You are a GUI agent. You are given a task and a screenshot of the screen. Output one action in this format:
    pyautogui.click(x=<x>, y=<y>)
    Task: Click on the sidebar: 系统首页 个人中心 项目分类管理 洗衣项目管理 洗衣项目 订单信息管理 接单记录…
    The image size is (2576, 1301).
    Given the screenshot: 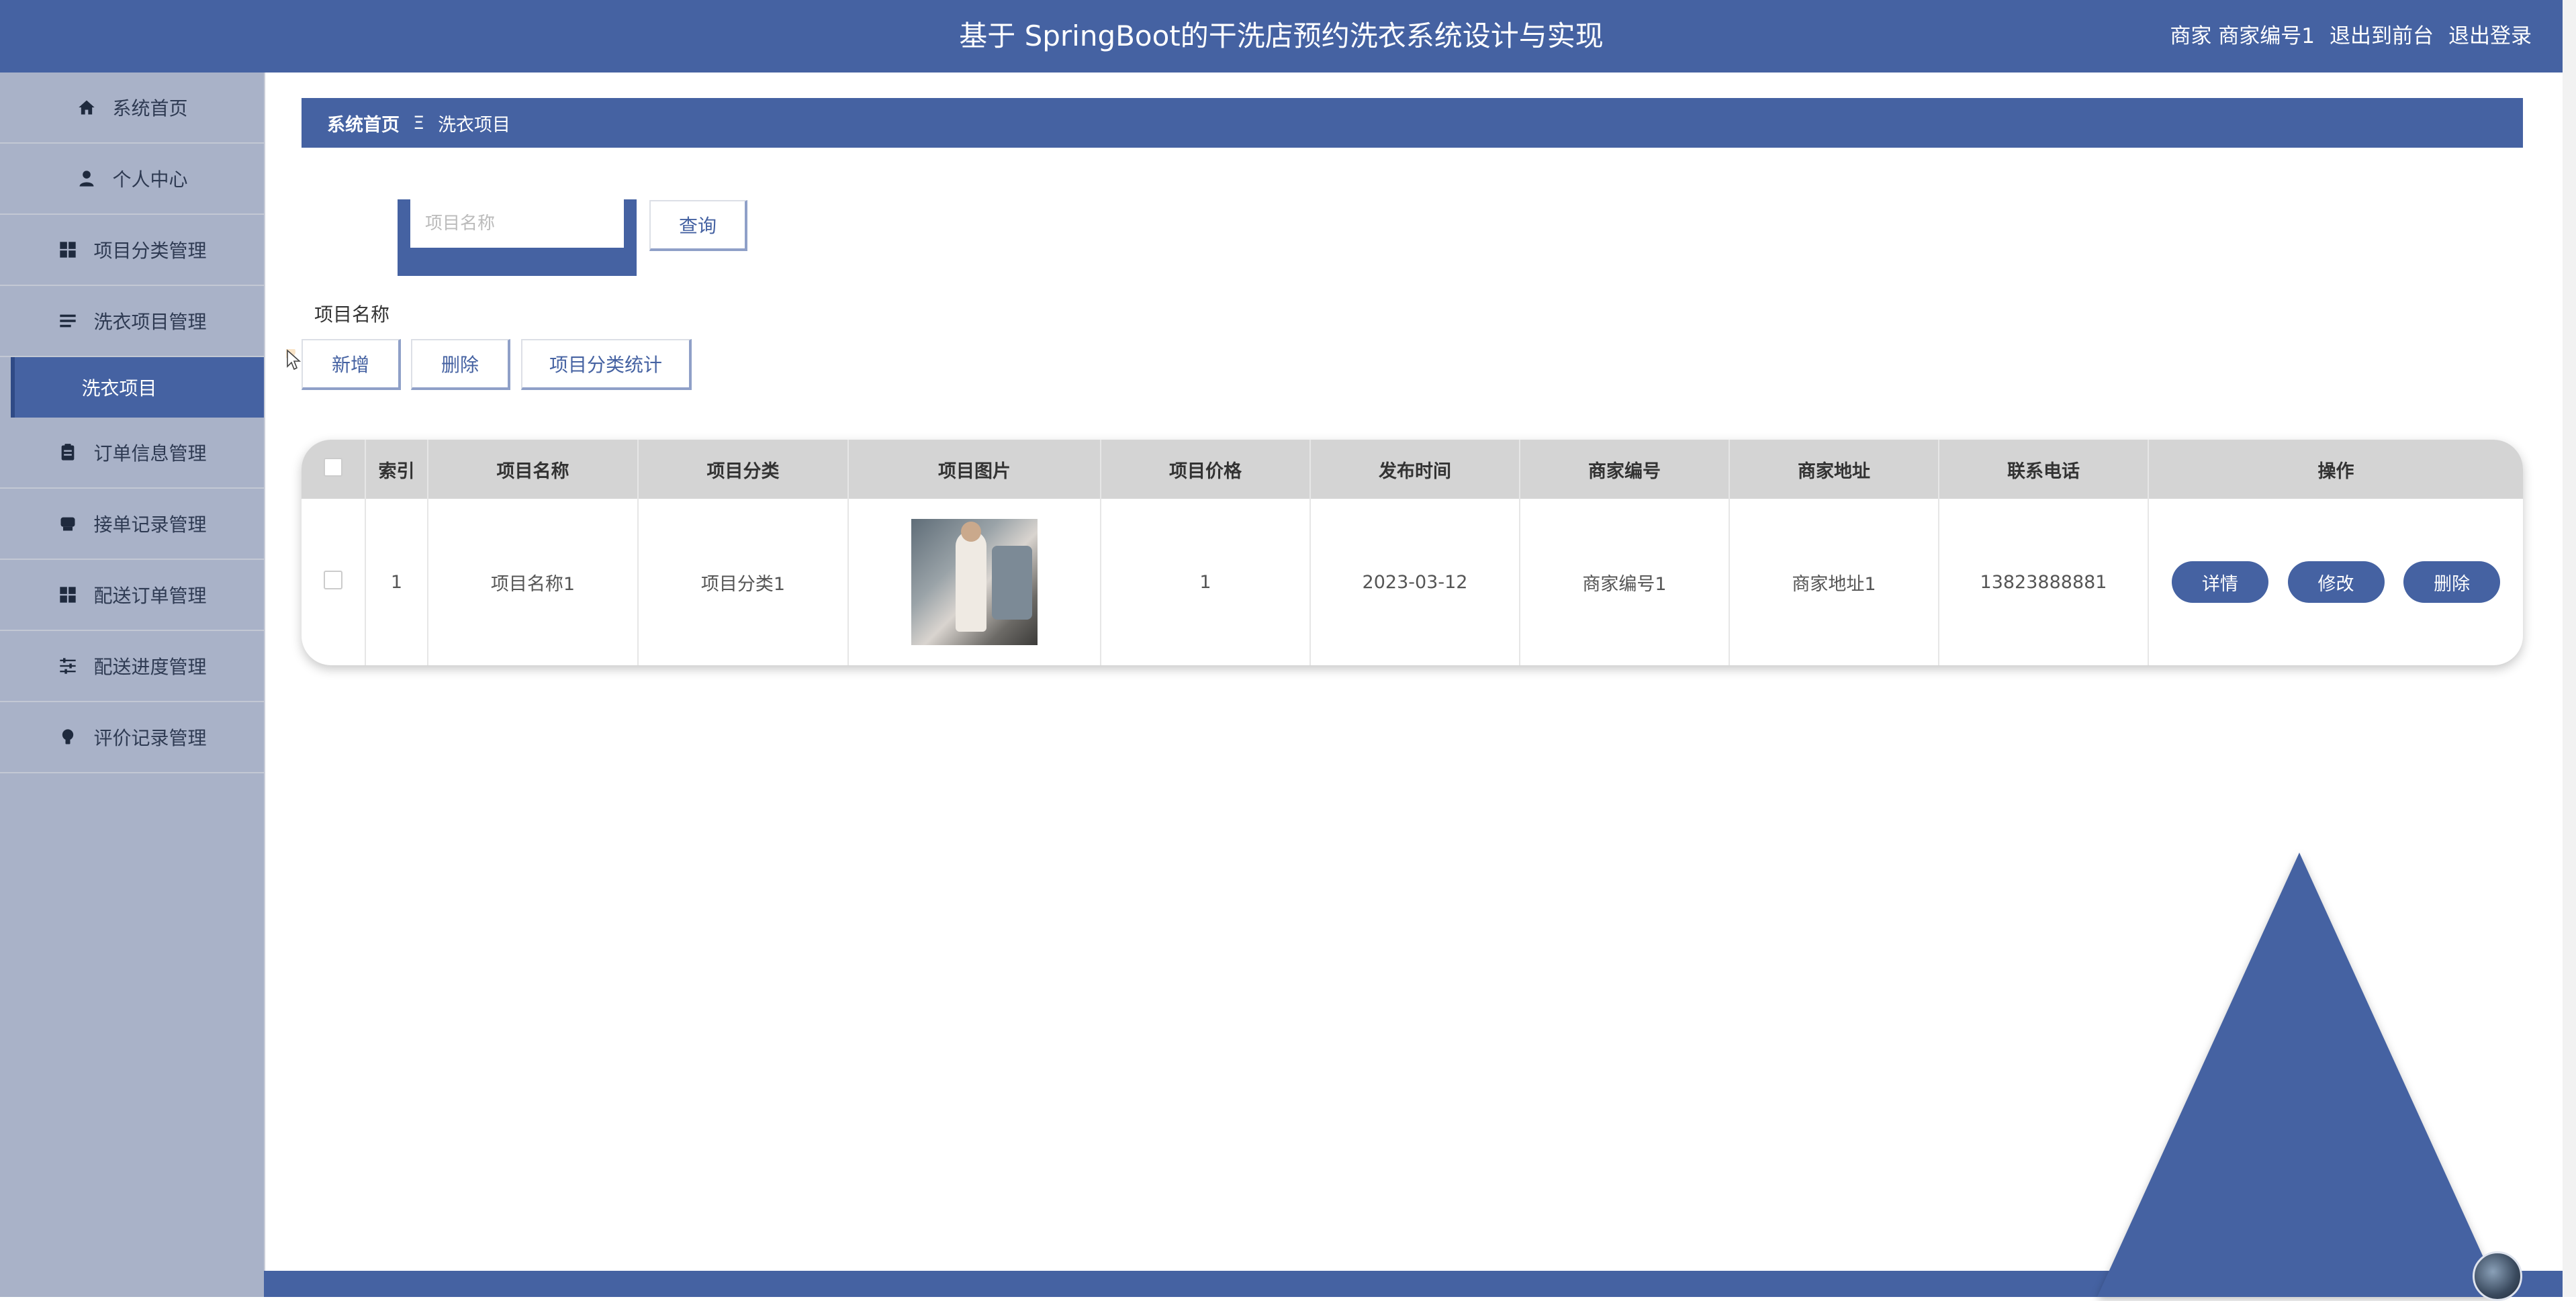 What is the action you would take?
    pyautogui.click(x=132, y=685)
    